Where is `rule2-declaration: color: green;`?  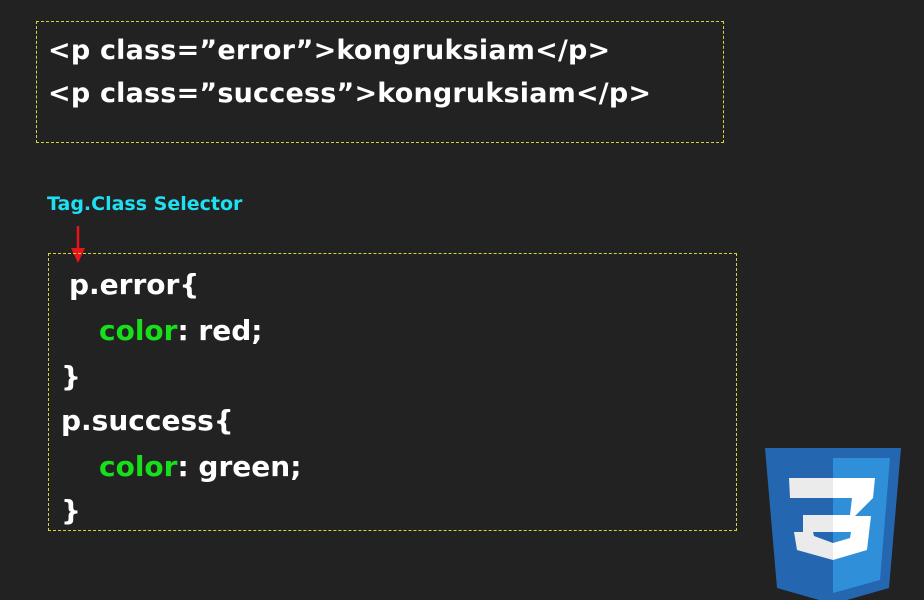 rule2-declaration: color: green; is located at coordinates (200, 467).